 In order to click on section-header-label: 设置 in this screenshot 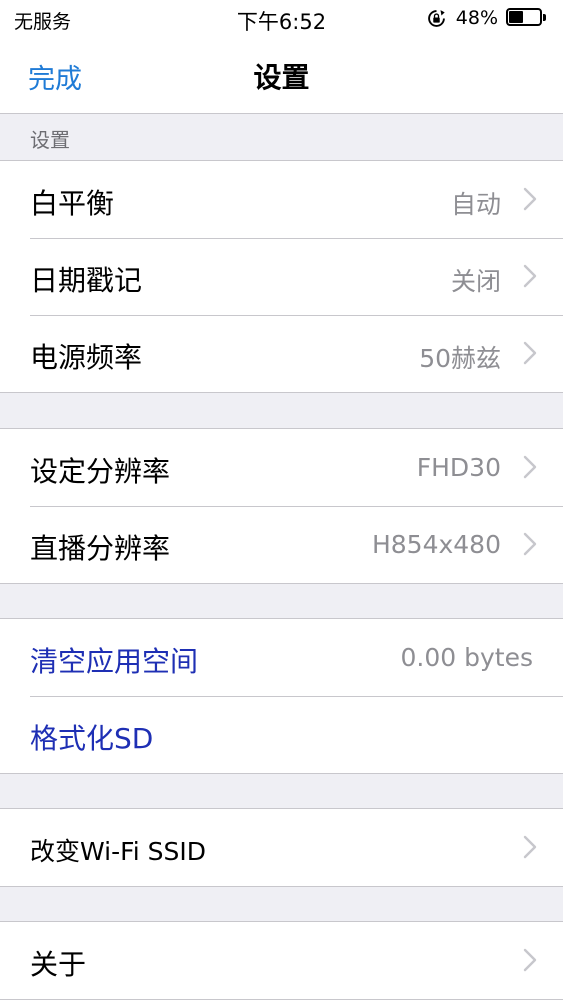, I will do `click(50, 140)`.